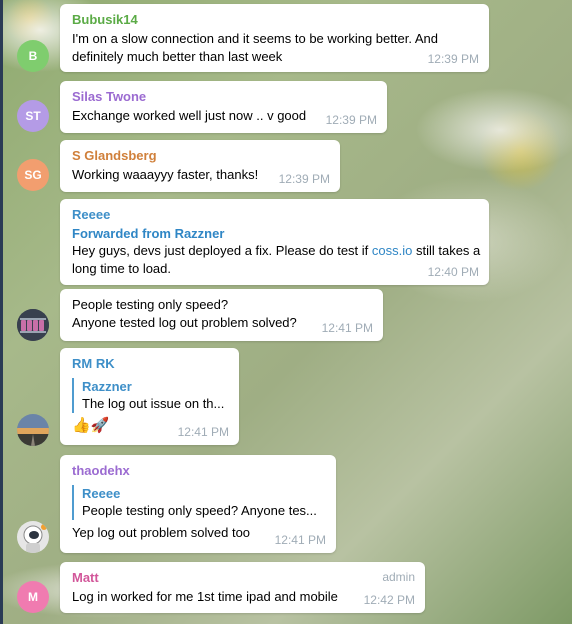 Image resolution: width=572 pixels, height=624 pixels. Describe the element at coordinates (1, 312) in the screenshot. I see `left-edge-strip` at that location.